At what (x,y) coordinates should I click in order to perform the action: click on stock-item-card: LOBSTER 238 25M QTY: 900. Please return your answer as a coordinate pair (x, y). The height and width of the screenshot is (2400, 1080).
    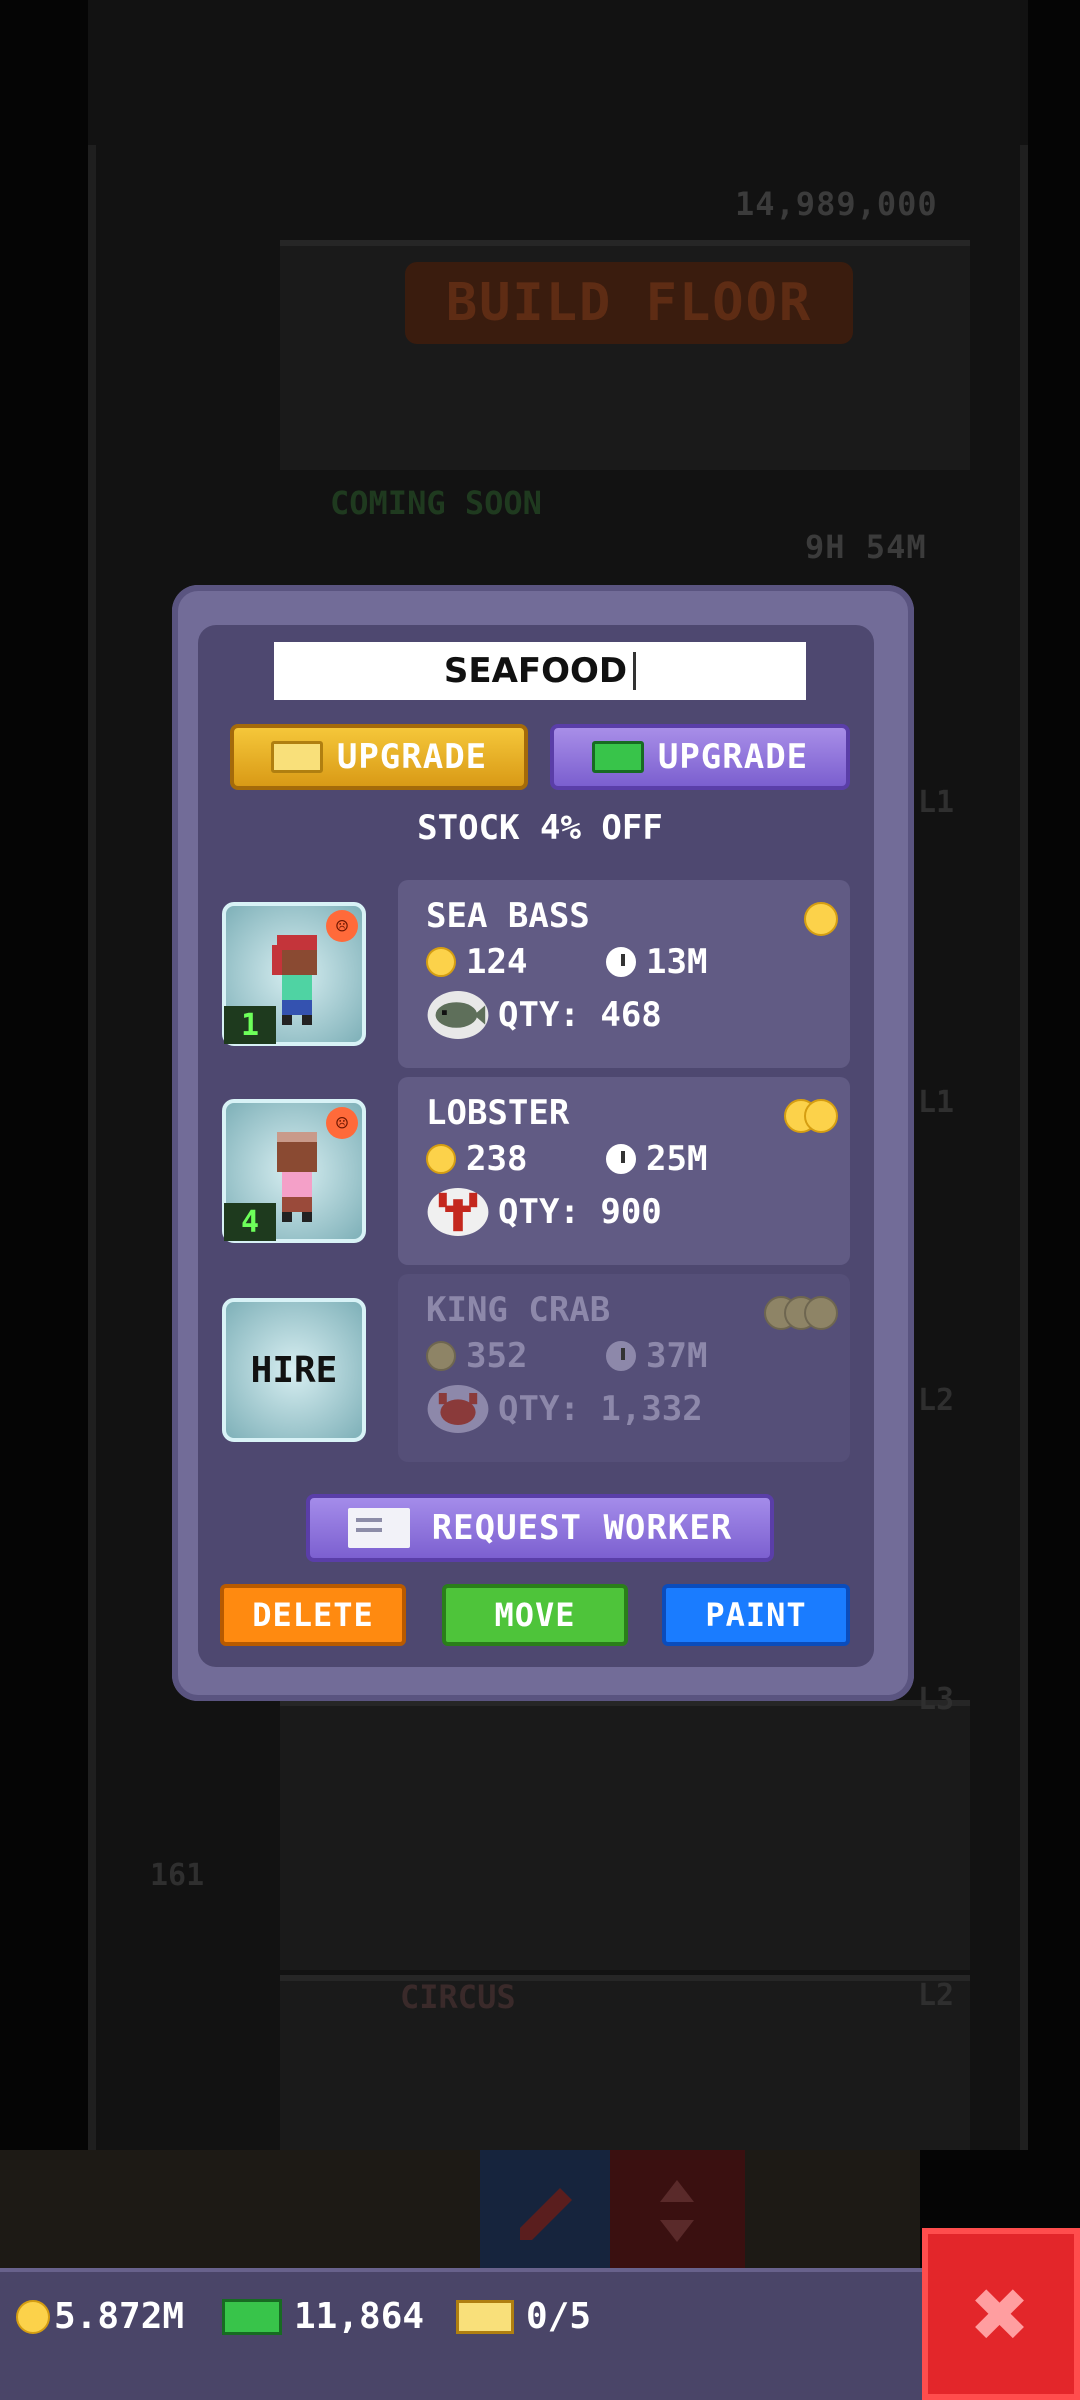
    Looking at the image, I should click on (624, 1171).